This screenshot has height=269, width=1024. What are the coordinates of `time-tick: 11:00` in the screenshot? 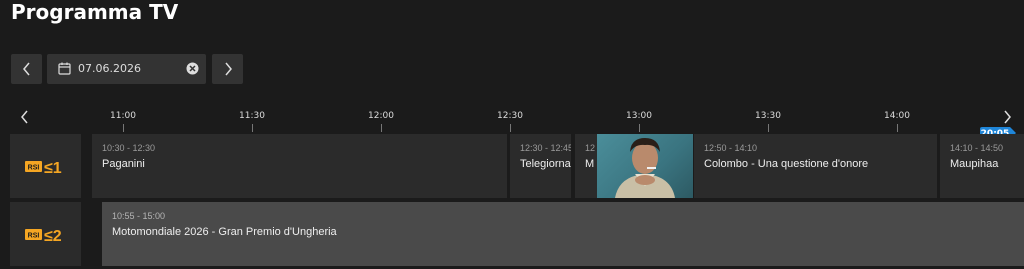 It's located at (123, 116).